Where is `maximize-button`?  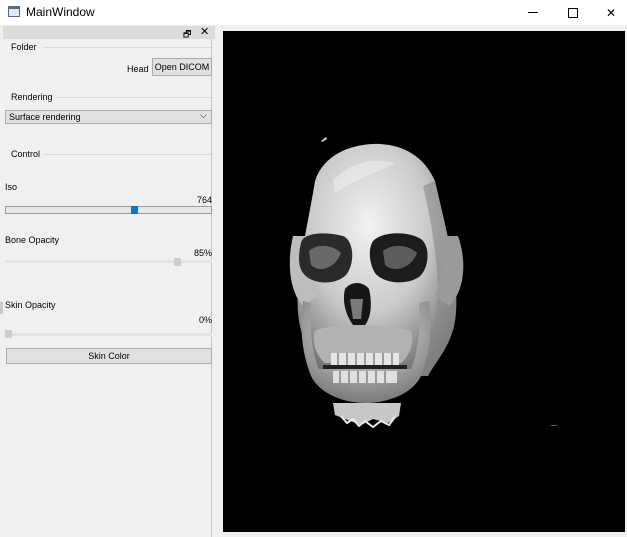 maximize-button is located at coordinates (573, 12).